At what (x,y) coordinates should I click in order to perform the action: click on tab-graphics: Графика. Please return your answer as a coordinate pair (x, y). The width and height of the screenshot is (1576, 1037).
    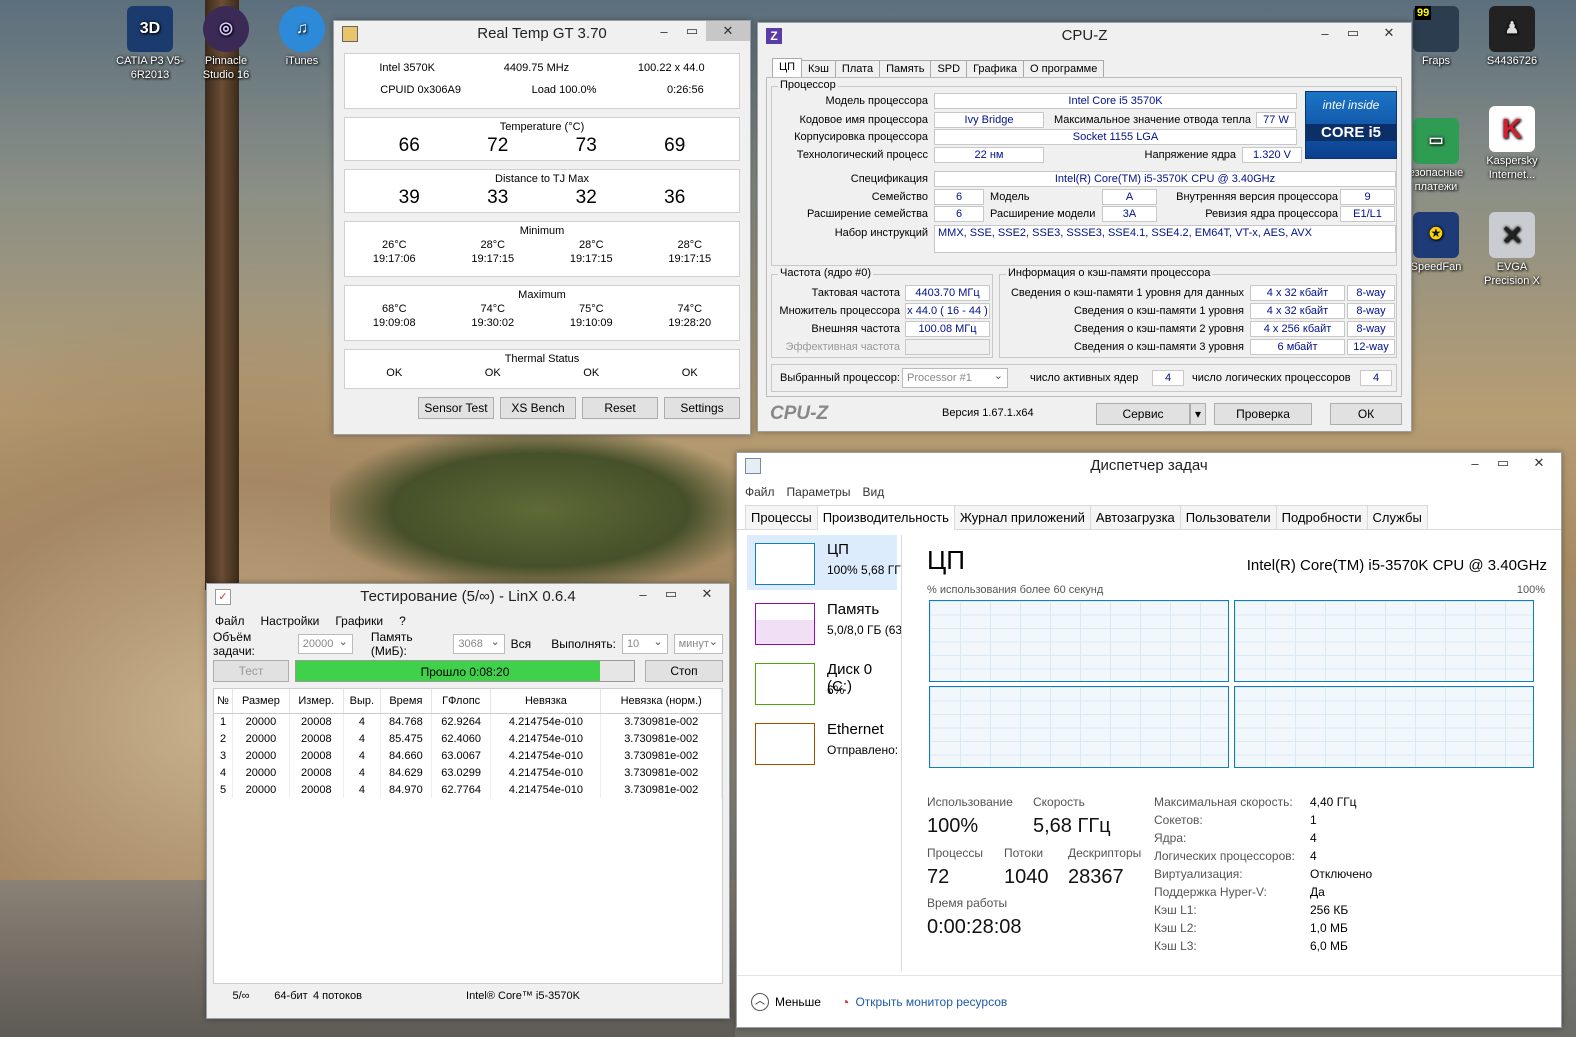
    Looking at the image, I should click on (995, 68).